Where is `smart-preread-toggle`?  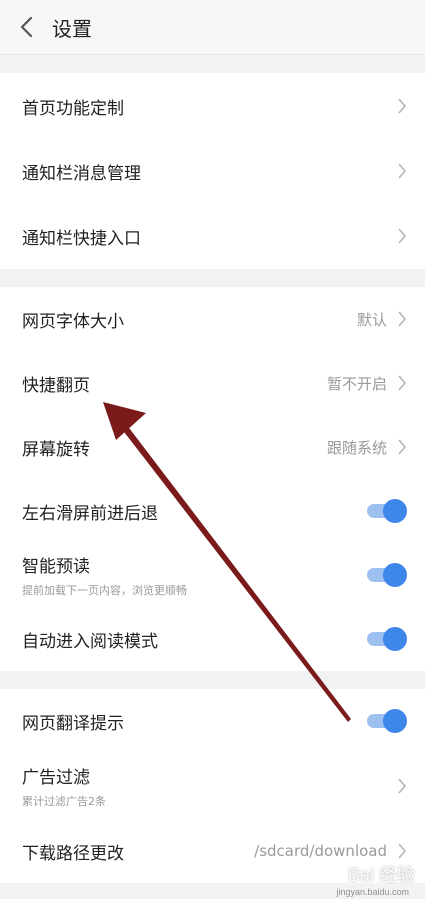 smart-preread-toggle is located at coordinates (387, 575).